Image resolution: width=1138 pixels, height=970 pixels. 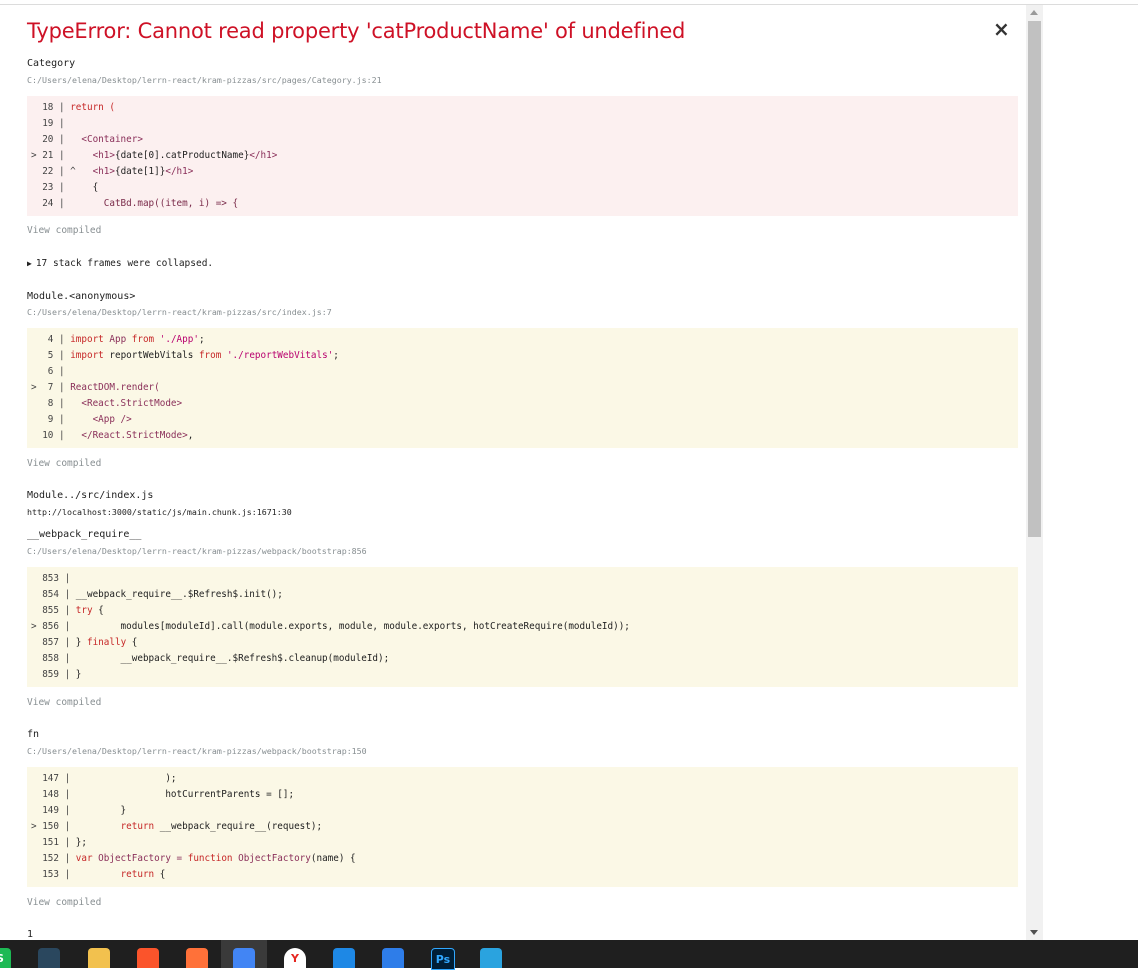 What do you see at coordinates (53, 794) in the screenshot?
I see `line-number-gutter: 148 |` at bounding box center [53, 794].